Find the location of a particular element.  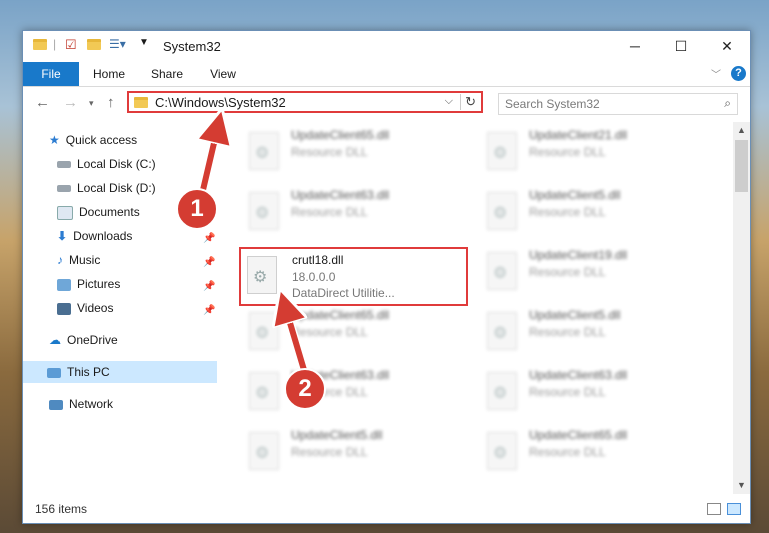

sidebar-item-videos: Videos is located at coordinates (85, 308).